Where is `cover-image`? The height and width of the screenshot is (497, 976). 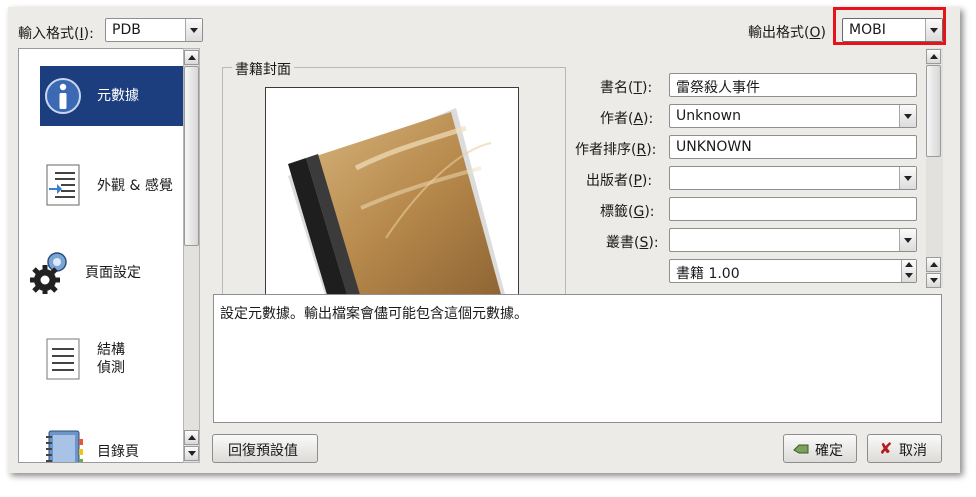
cover-image is located at coordinates (392, 192).